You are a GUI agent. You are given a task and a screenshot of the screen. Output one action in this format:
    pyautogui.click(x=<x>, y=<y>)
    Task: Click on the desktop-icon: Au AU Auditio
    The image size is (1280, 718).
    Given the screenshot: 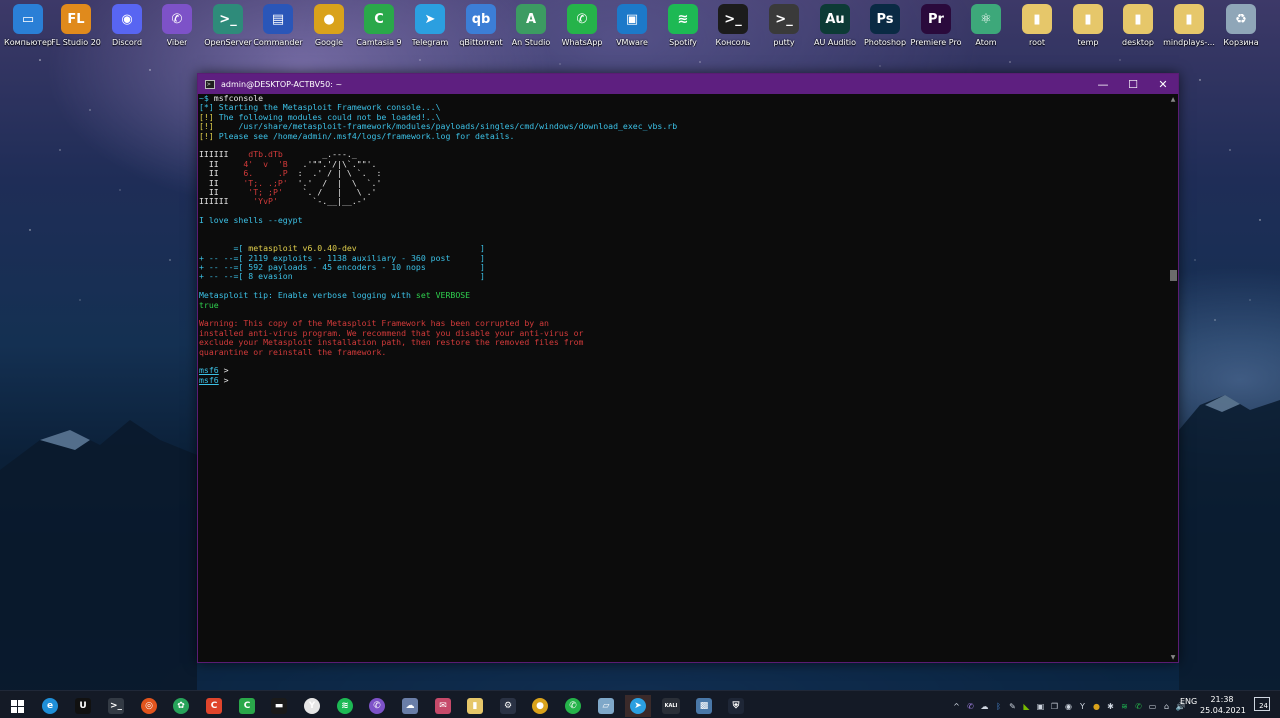 What is the action you would take?
    pyautogui.click(x=835, y=28)
    